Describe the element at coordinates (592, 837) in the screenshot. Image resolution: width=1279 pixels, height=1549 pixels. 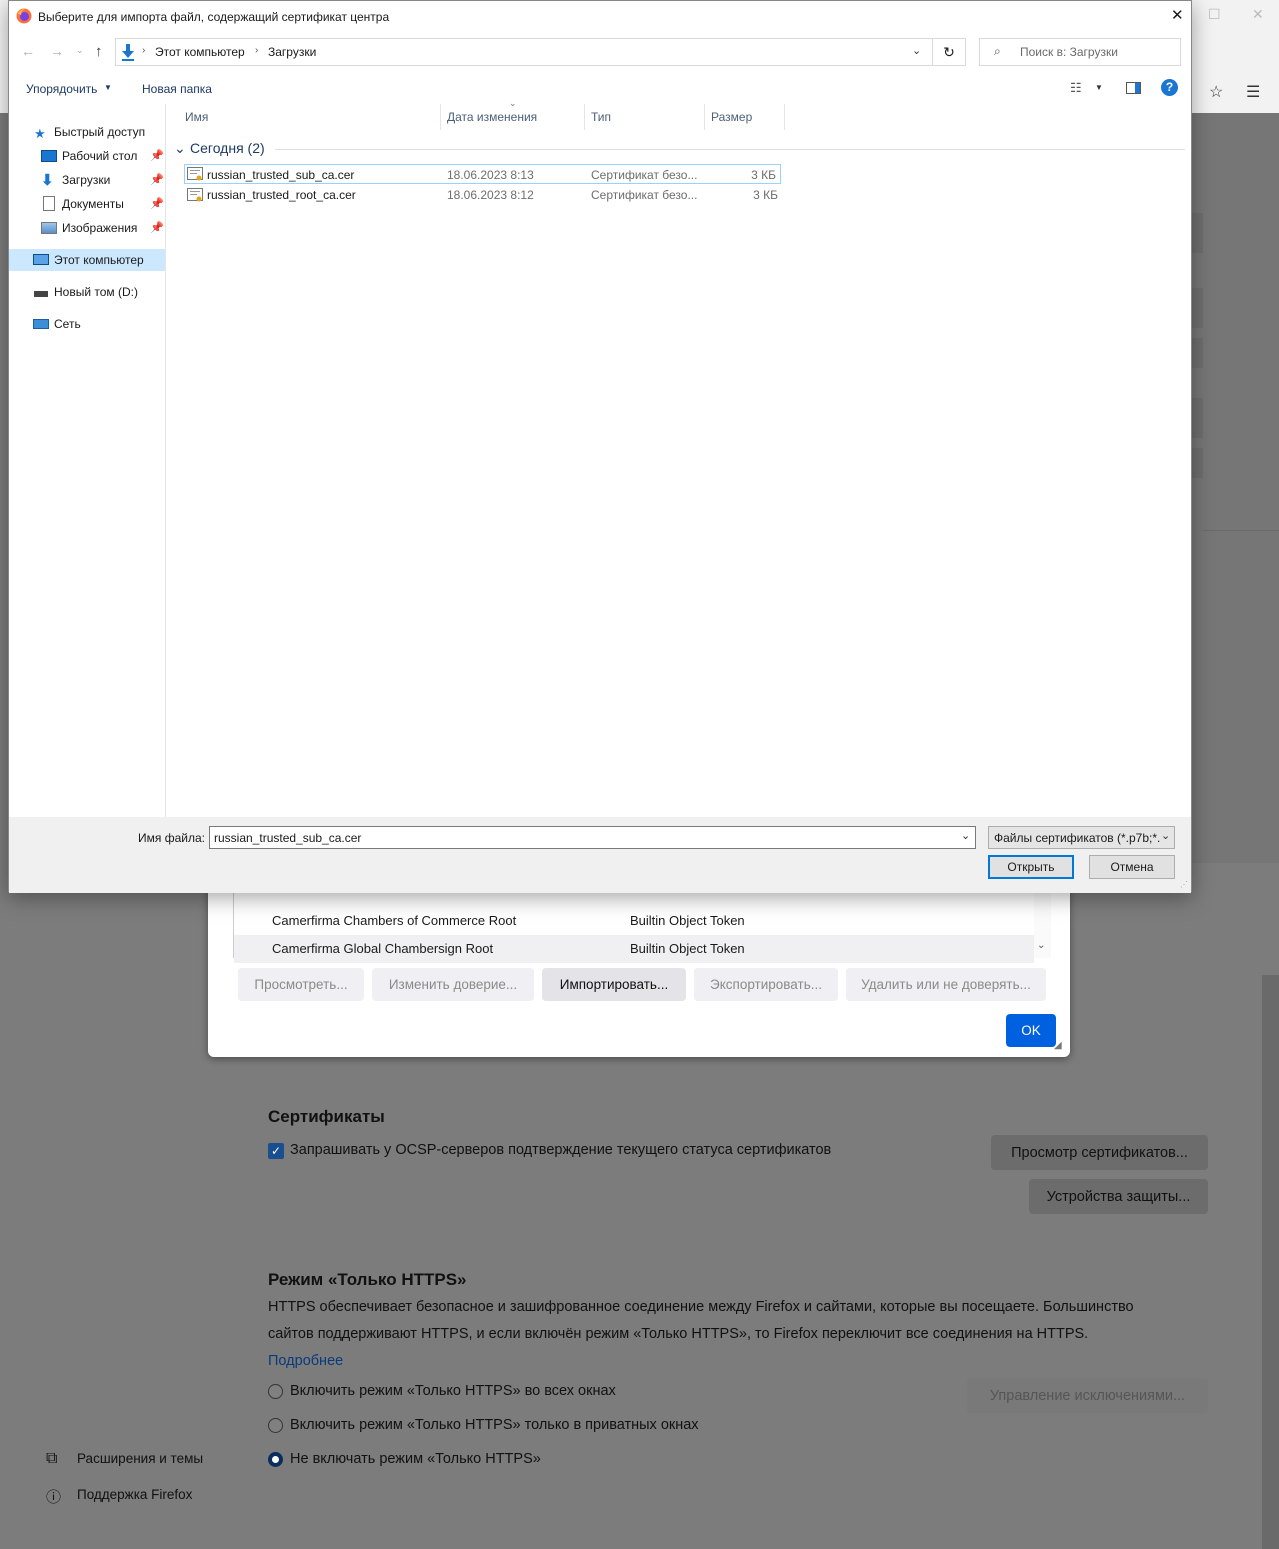
I see `filename-input: russian_trusted_sub_ca.cer ⌄` at that location.